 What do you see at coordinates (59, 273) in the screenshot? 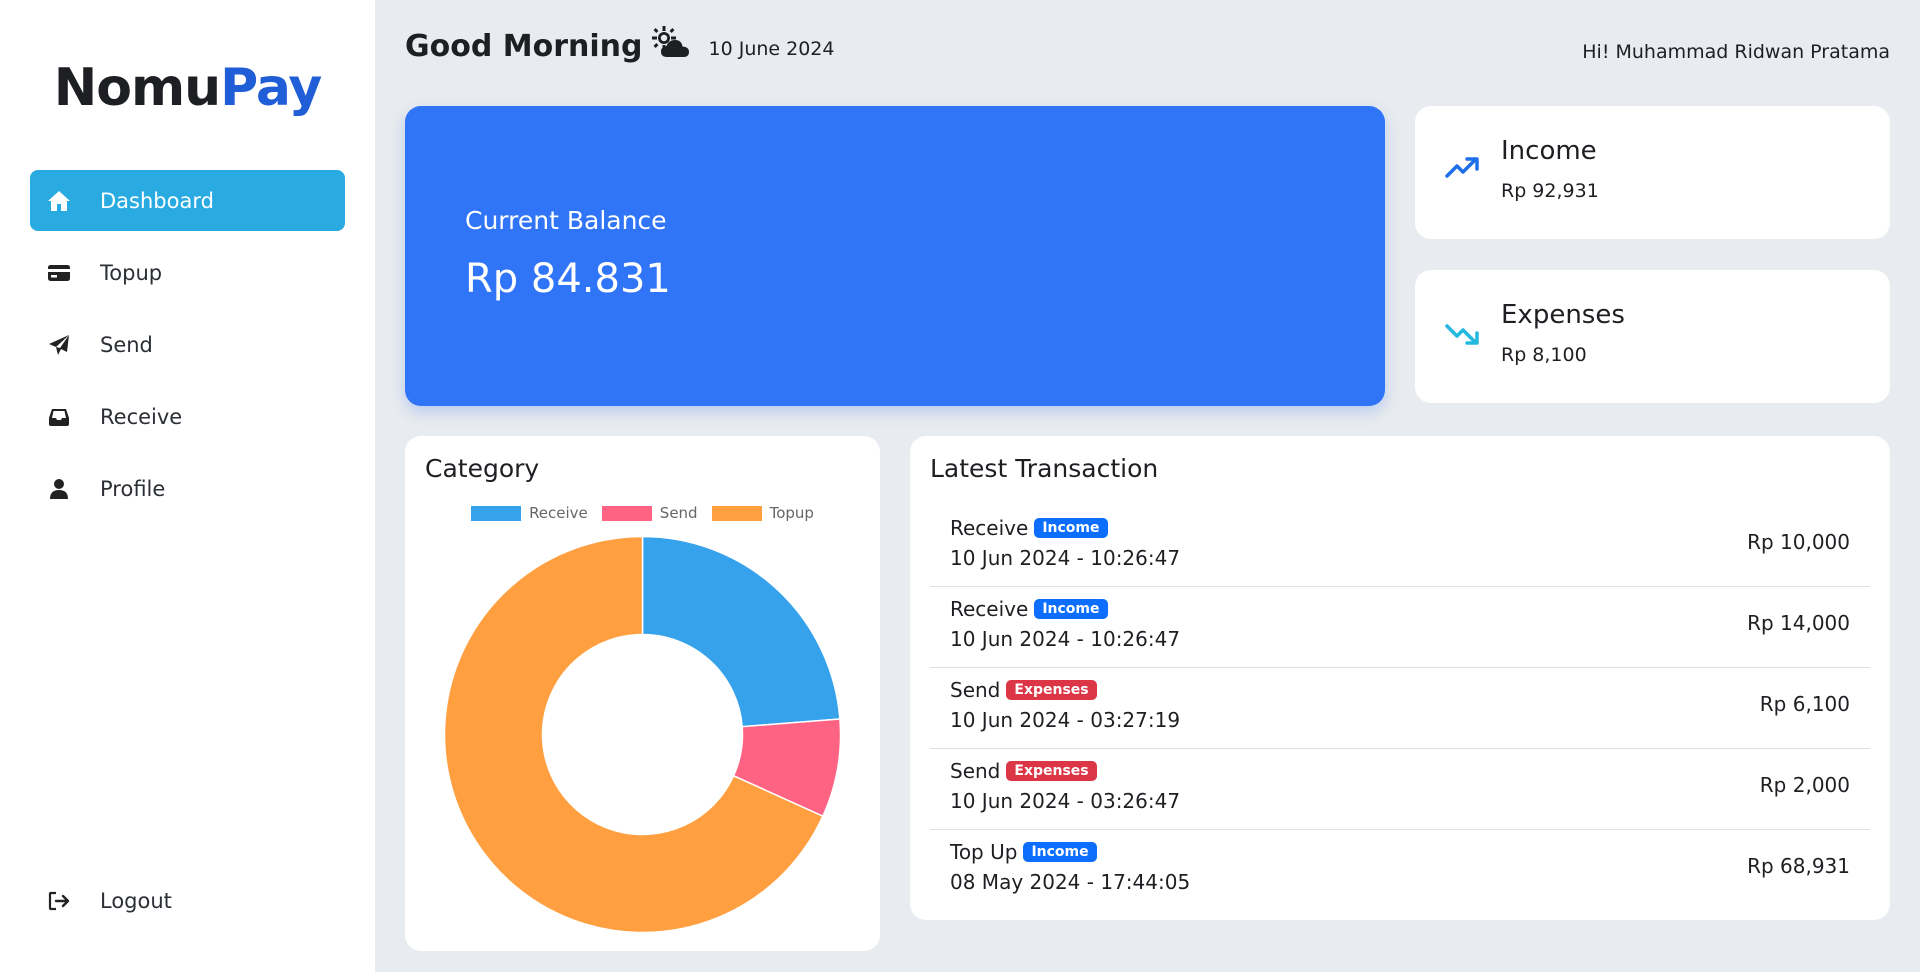
I see `credit-card-icon` at bounding box center [59, 273].